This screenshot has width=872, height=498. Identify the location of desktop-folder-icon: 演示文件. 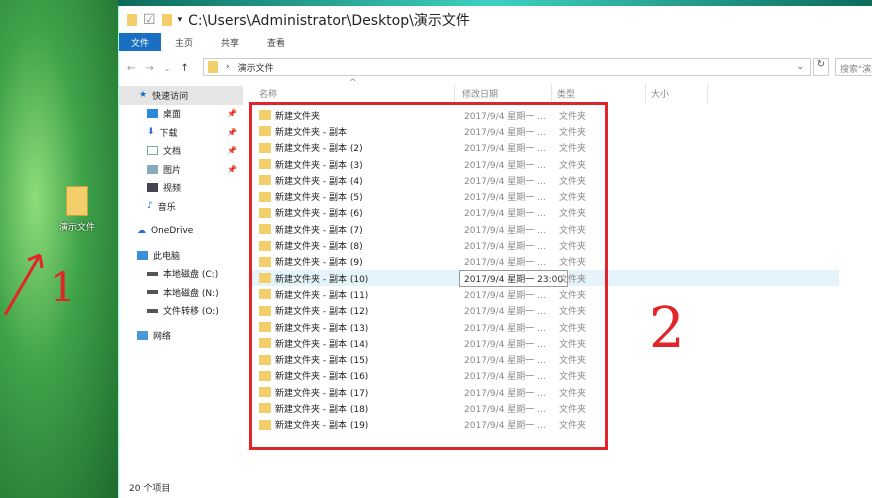
(77, 209).